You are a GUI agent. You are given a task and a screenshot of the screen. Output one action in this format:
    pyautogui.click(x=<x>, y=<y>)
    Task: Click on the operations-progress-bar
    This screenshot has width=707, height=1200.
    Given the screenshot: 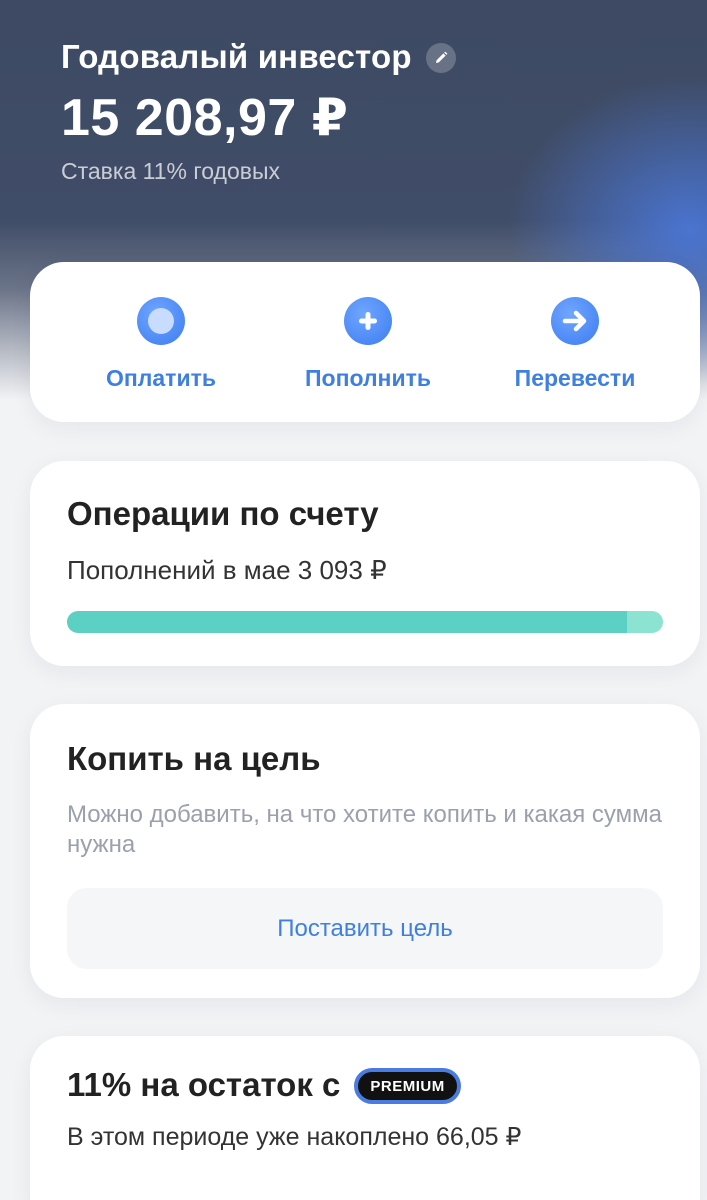 What is the action you would take?
    pyautogui.click(x=365, y=622)
    